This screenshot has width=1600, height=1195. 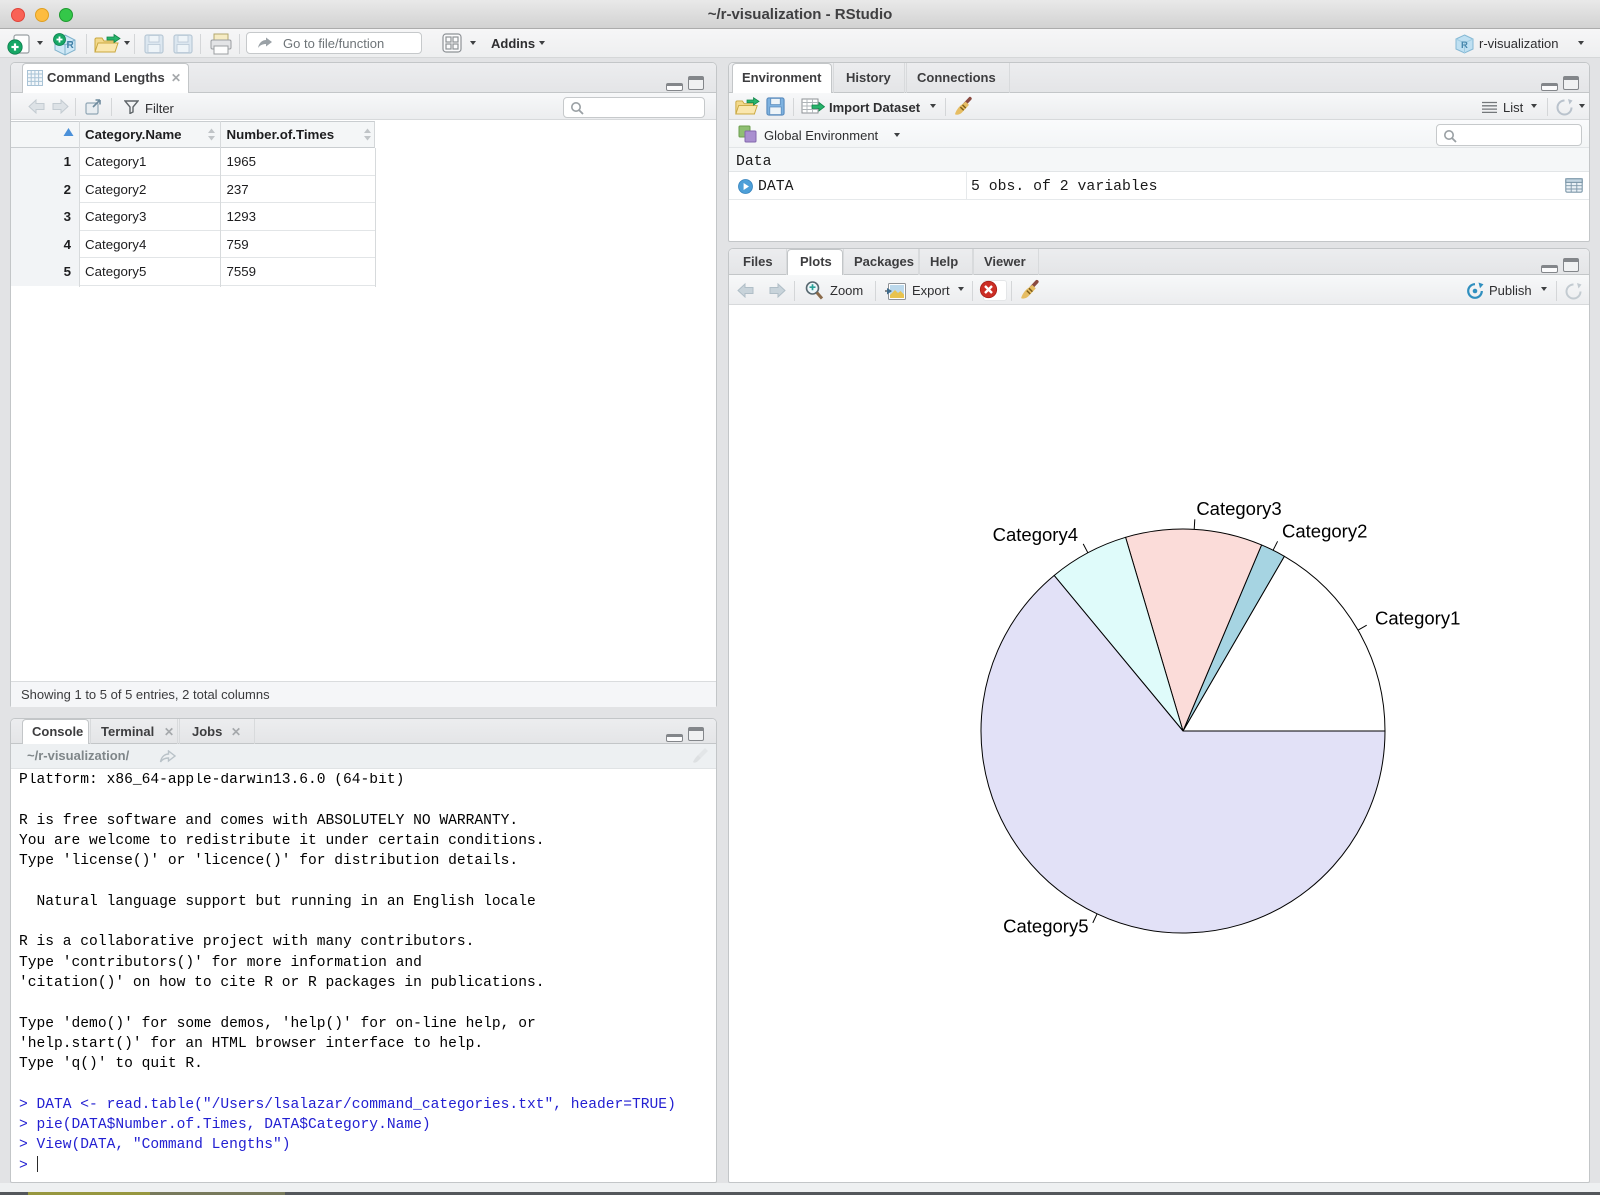 I want to click on svg-text: Category4, so click(x=1035, y=534).